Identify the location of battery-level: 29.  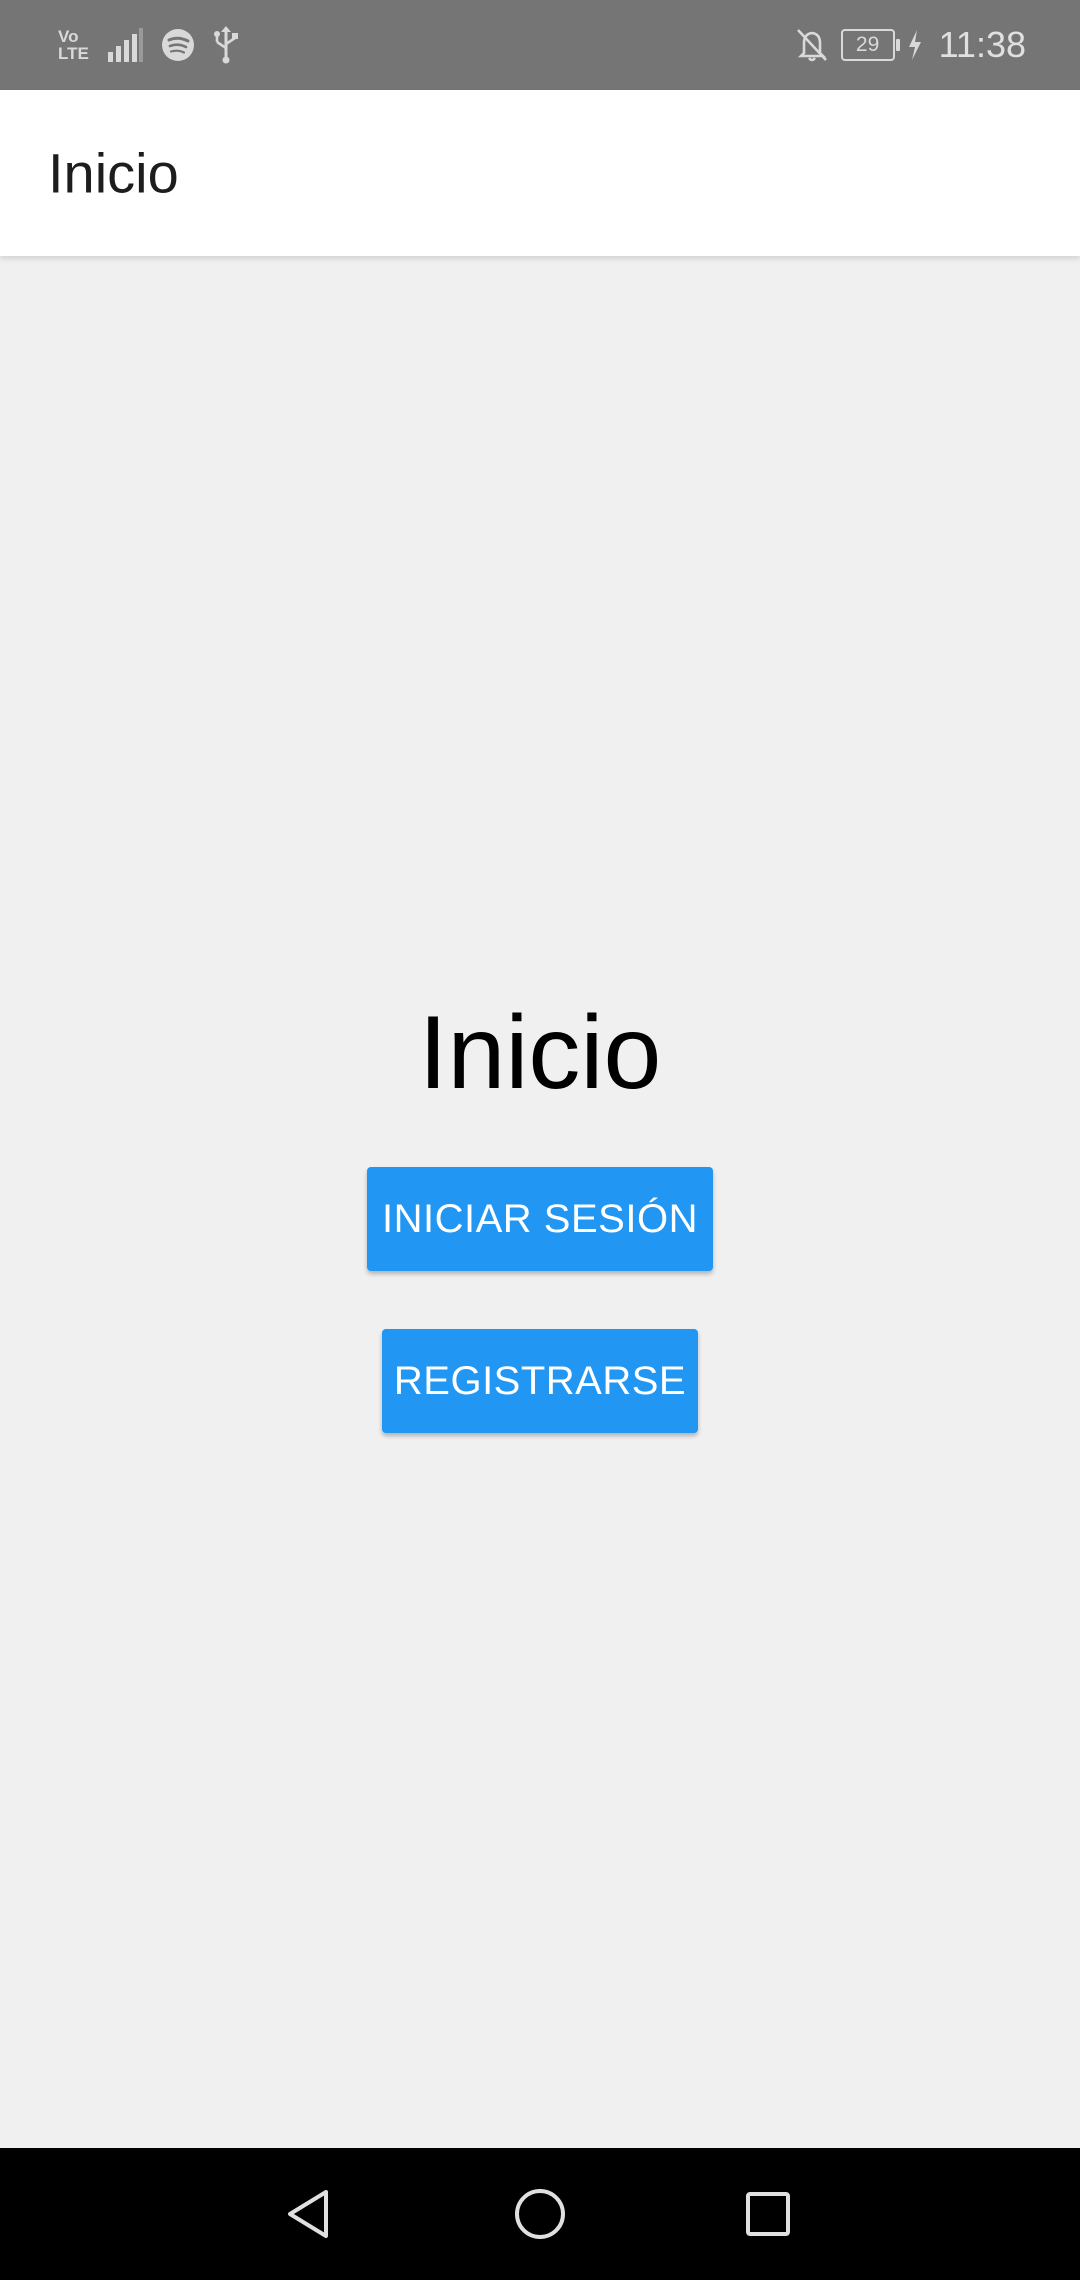
(867, 44).